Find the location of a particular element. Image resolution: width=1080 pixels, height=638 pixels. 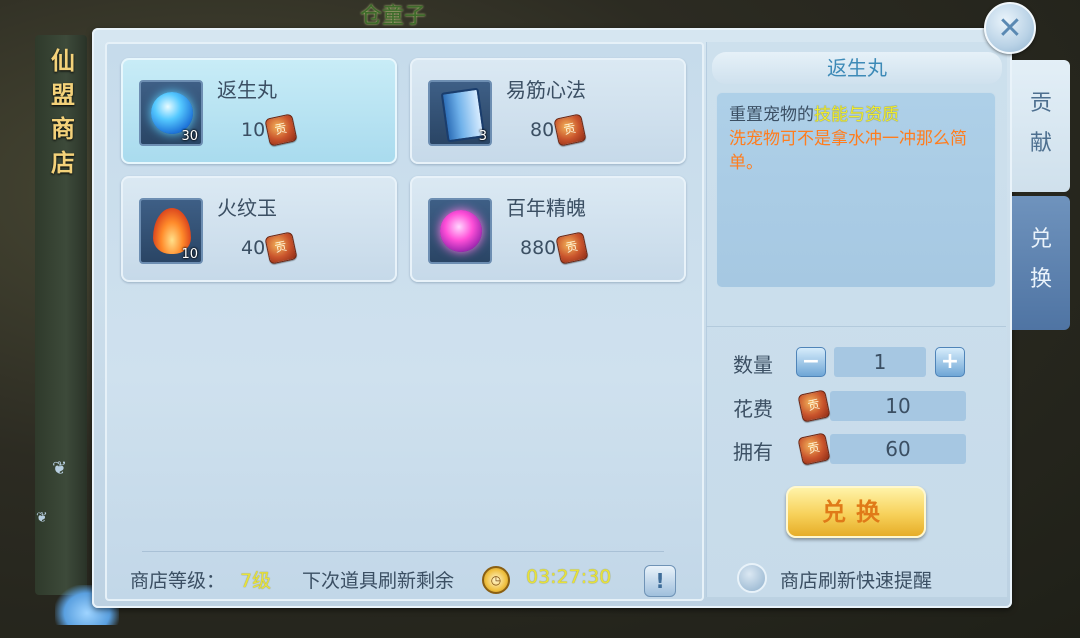

purple-soul-icon is located at coordinates (461, 231).